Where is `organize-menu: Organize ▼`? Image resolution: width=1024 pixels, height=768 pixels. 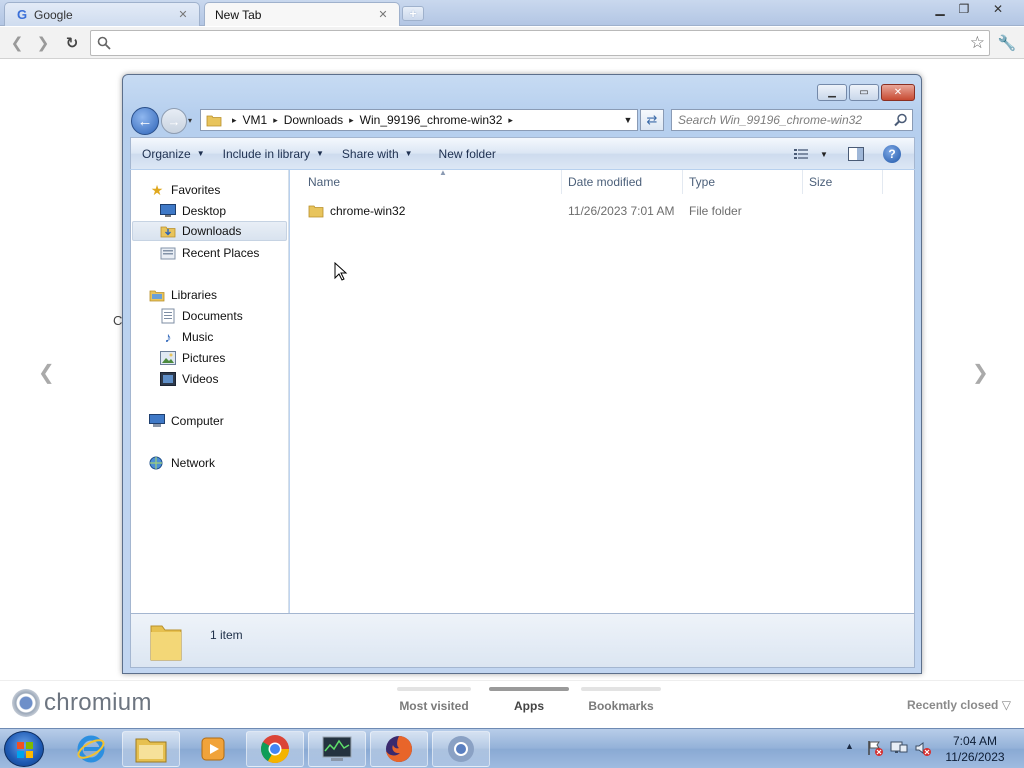 organize-menu: Organize ▼ is located at coordinates (173, 153).